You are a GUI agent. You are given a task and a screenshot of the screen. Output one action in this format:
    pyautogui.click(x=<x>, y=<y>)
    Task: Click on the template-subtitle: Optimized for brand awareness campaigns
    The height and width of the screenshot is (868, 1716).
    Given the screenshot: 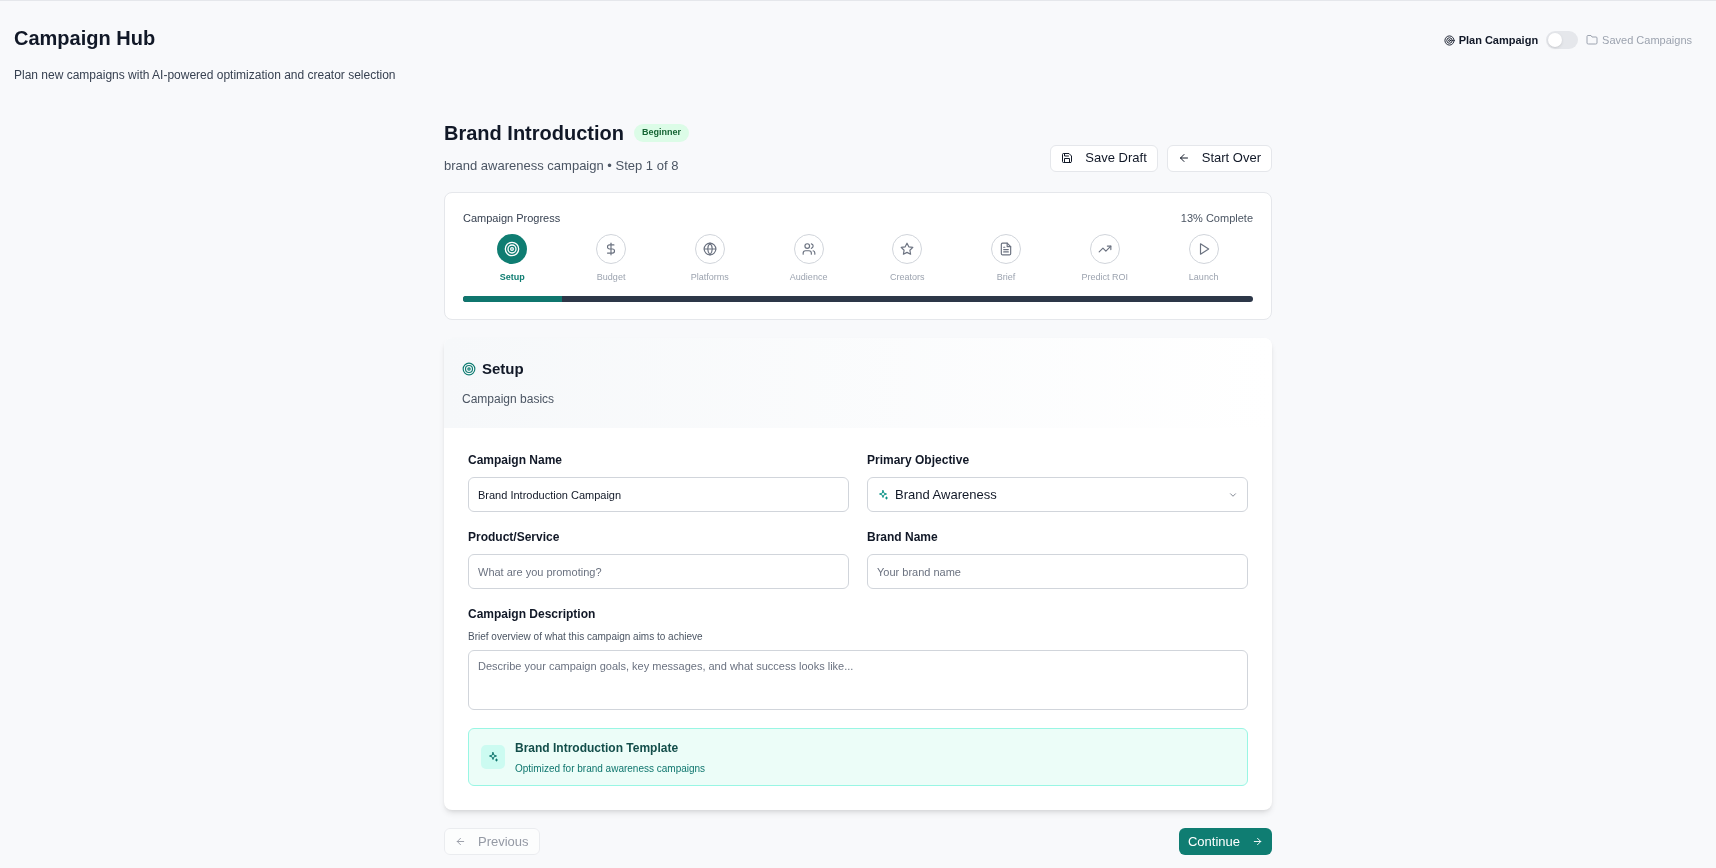 What is the action you would take?
    pyautogui.click(x=610, y=768)
    